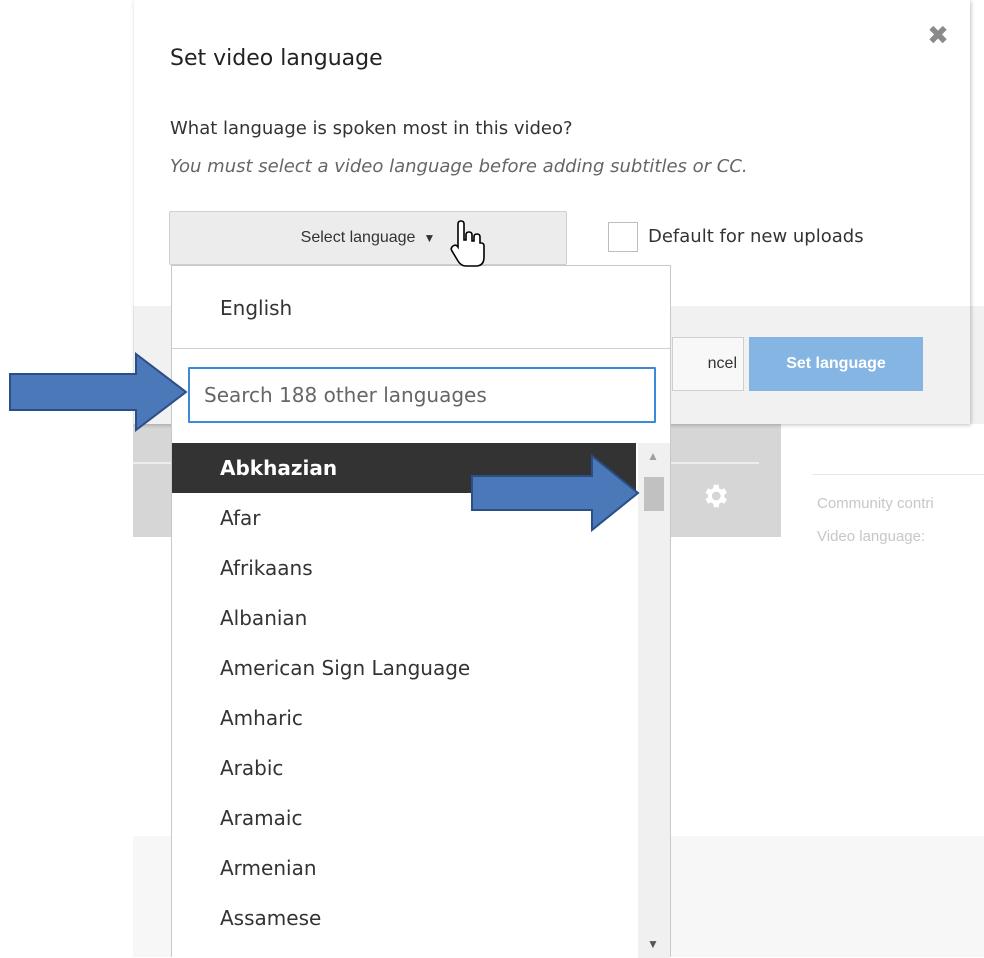 The width and height of the screenshot is (984, 958). I want to click on language-item-arabic: Arabic, so click(404, 768).